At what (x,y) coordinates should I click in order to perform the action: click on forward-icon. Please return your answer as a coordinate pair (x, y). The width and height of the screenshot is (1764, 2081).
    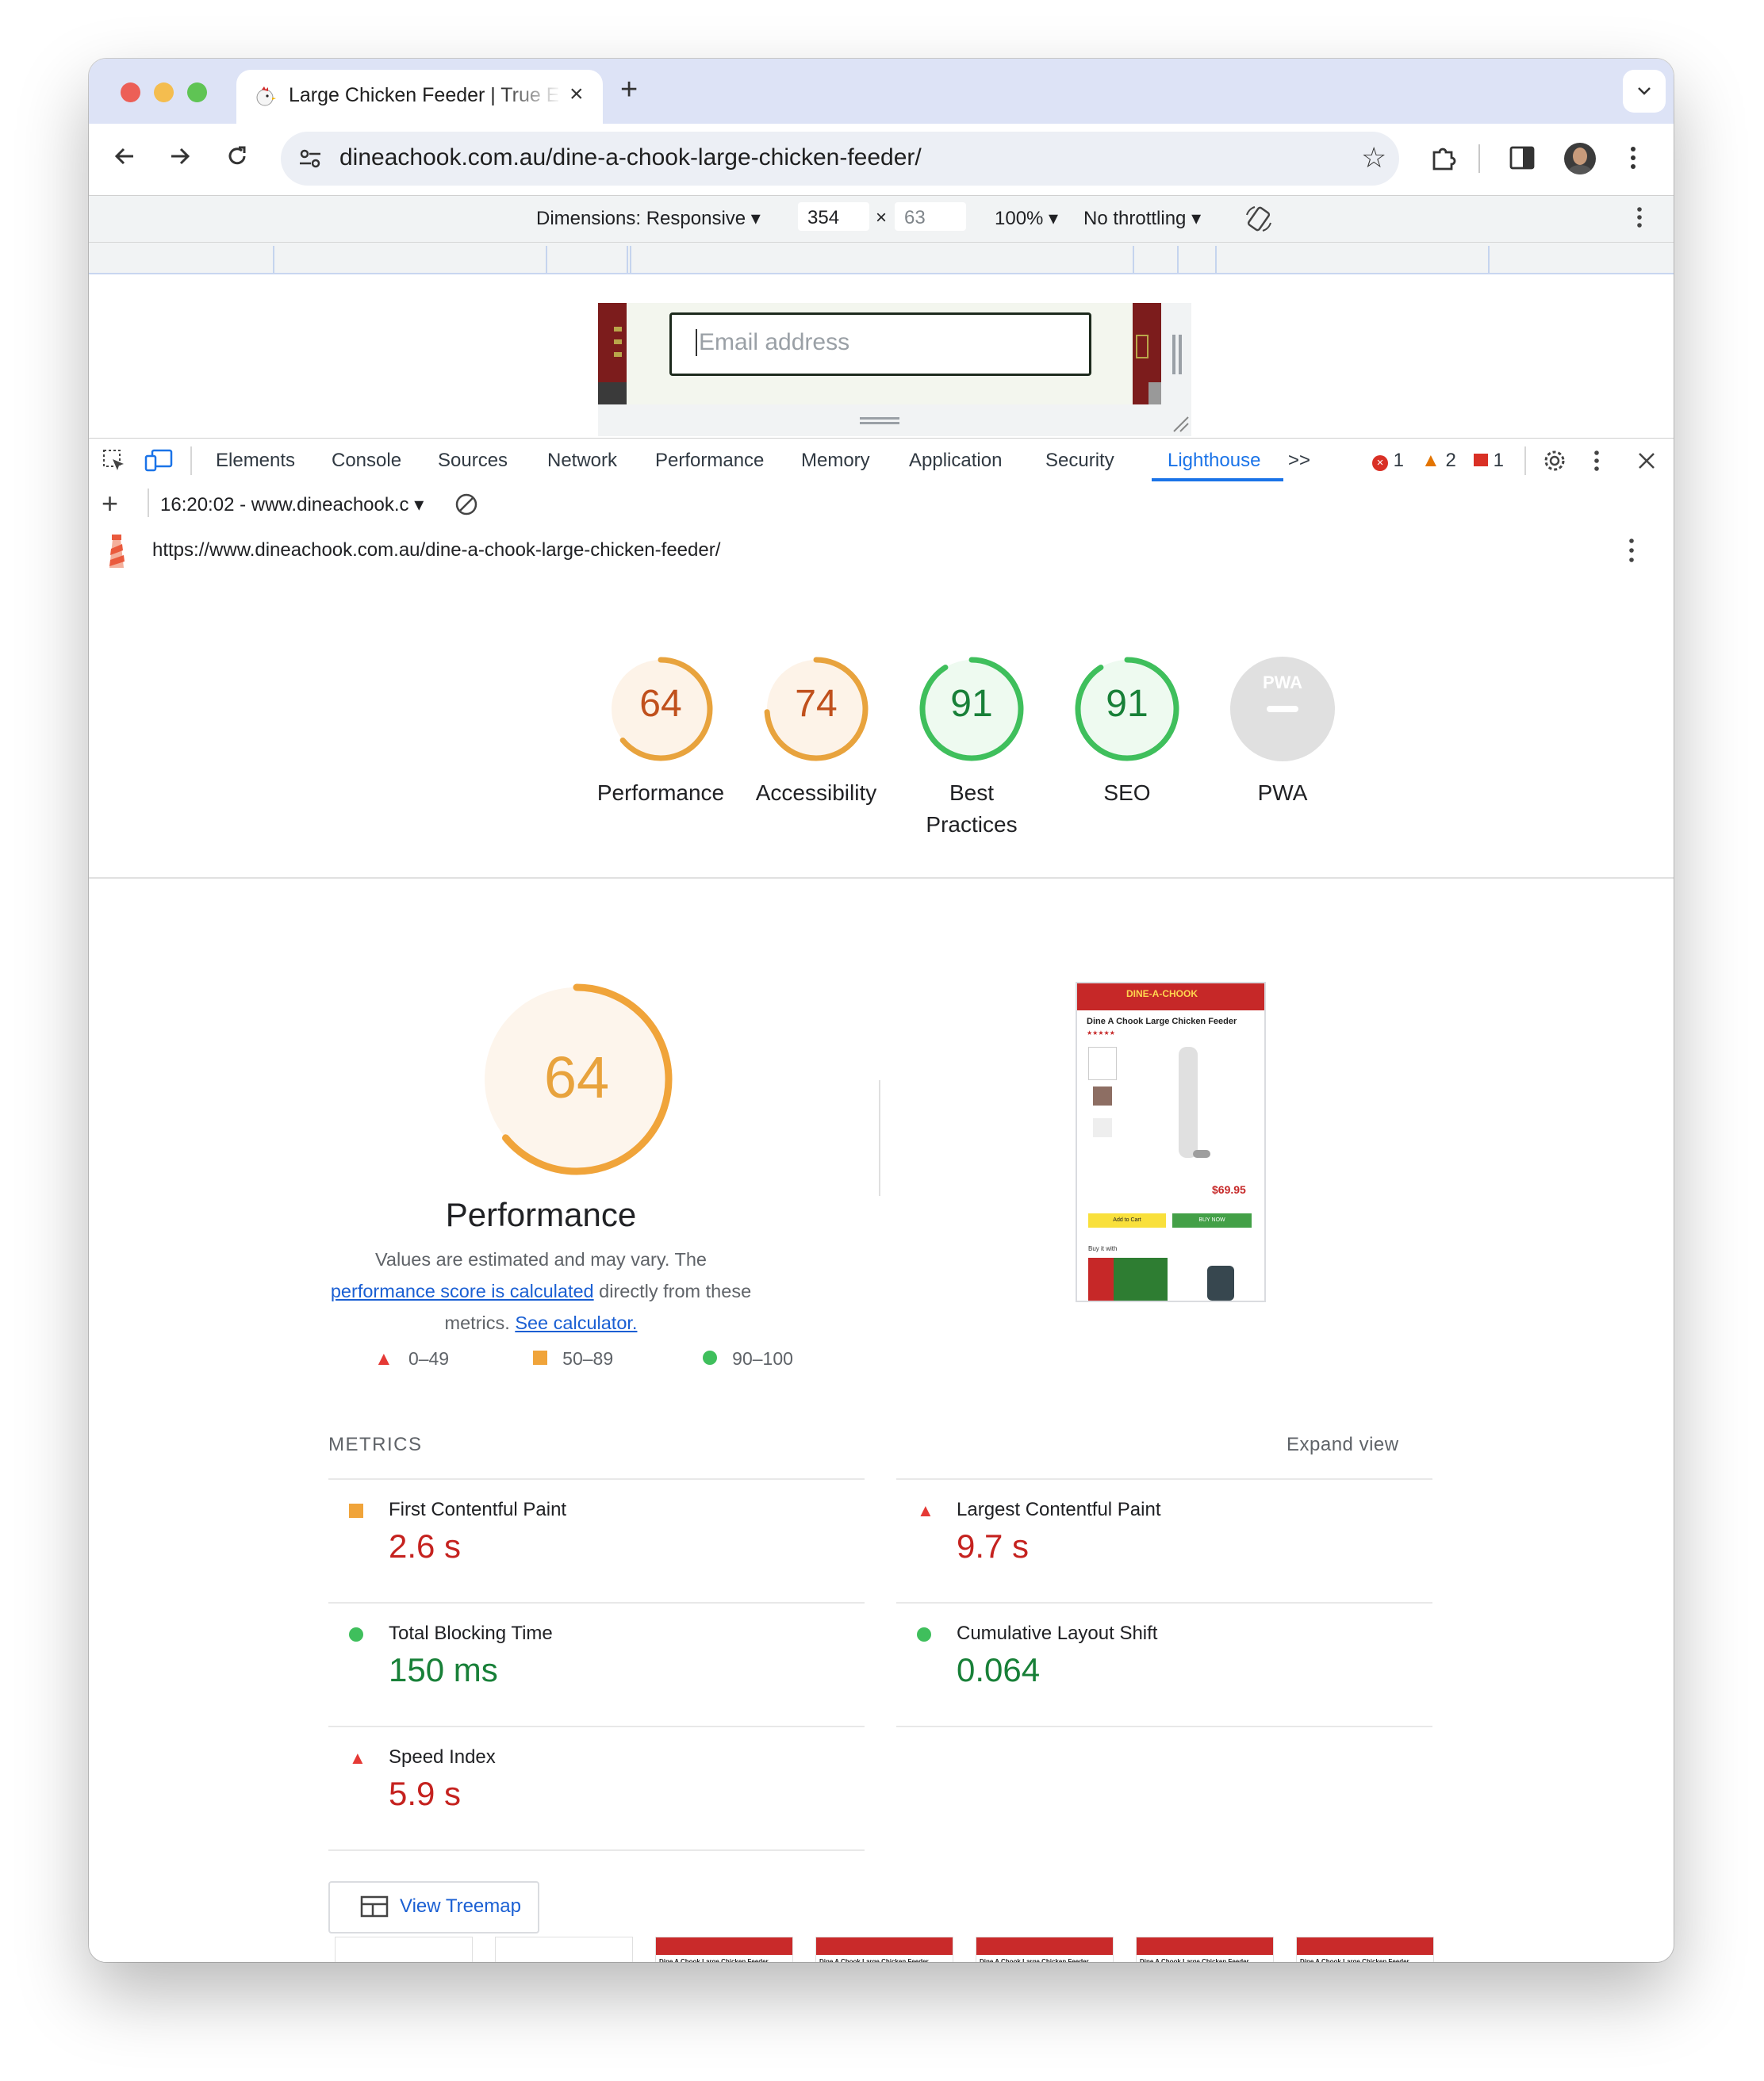
    Looking at the image, I should click on (180, 156).